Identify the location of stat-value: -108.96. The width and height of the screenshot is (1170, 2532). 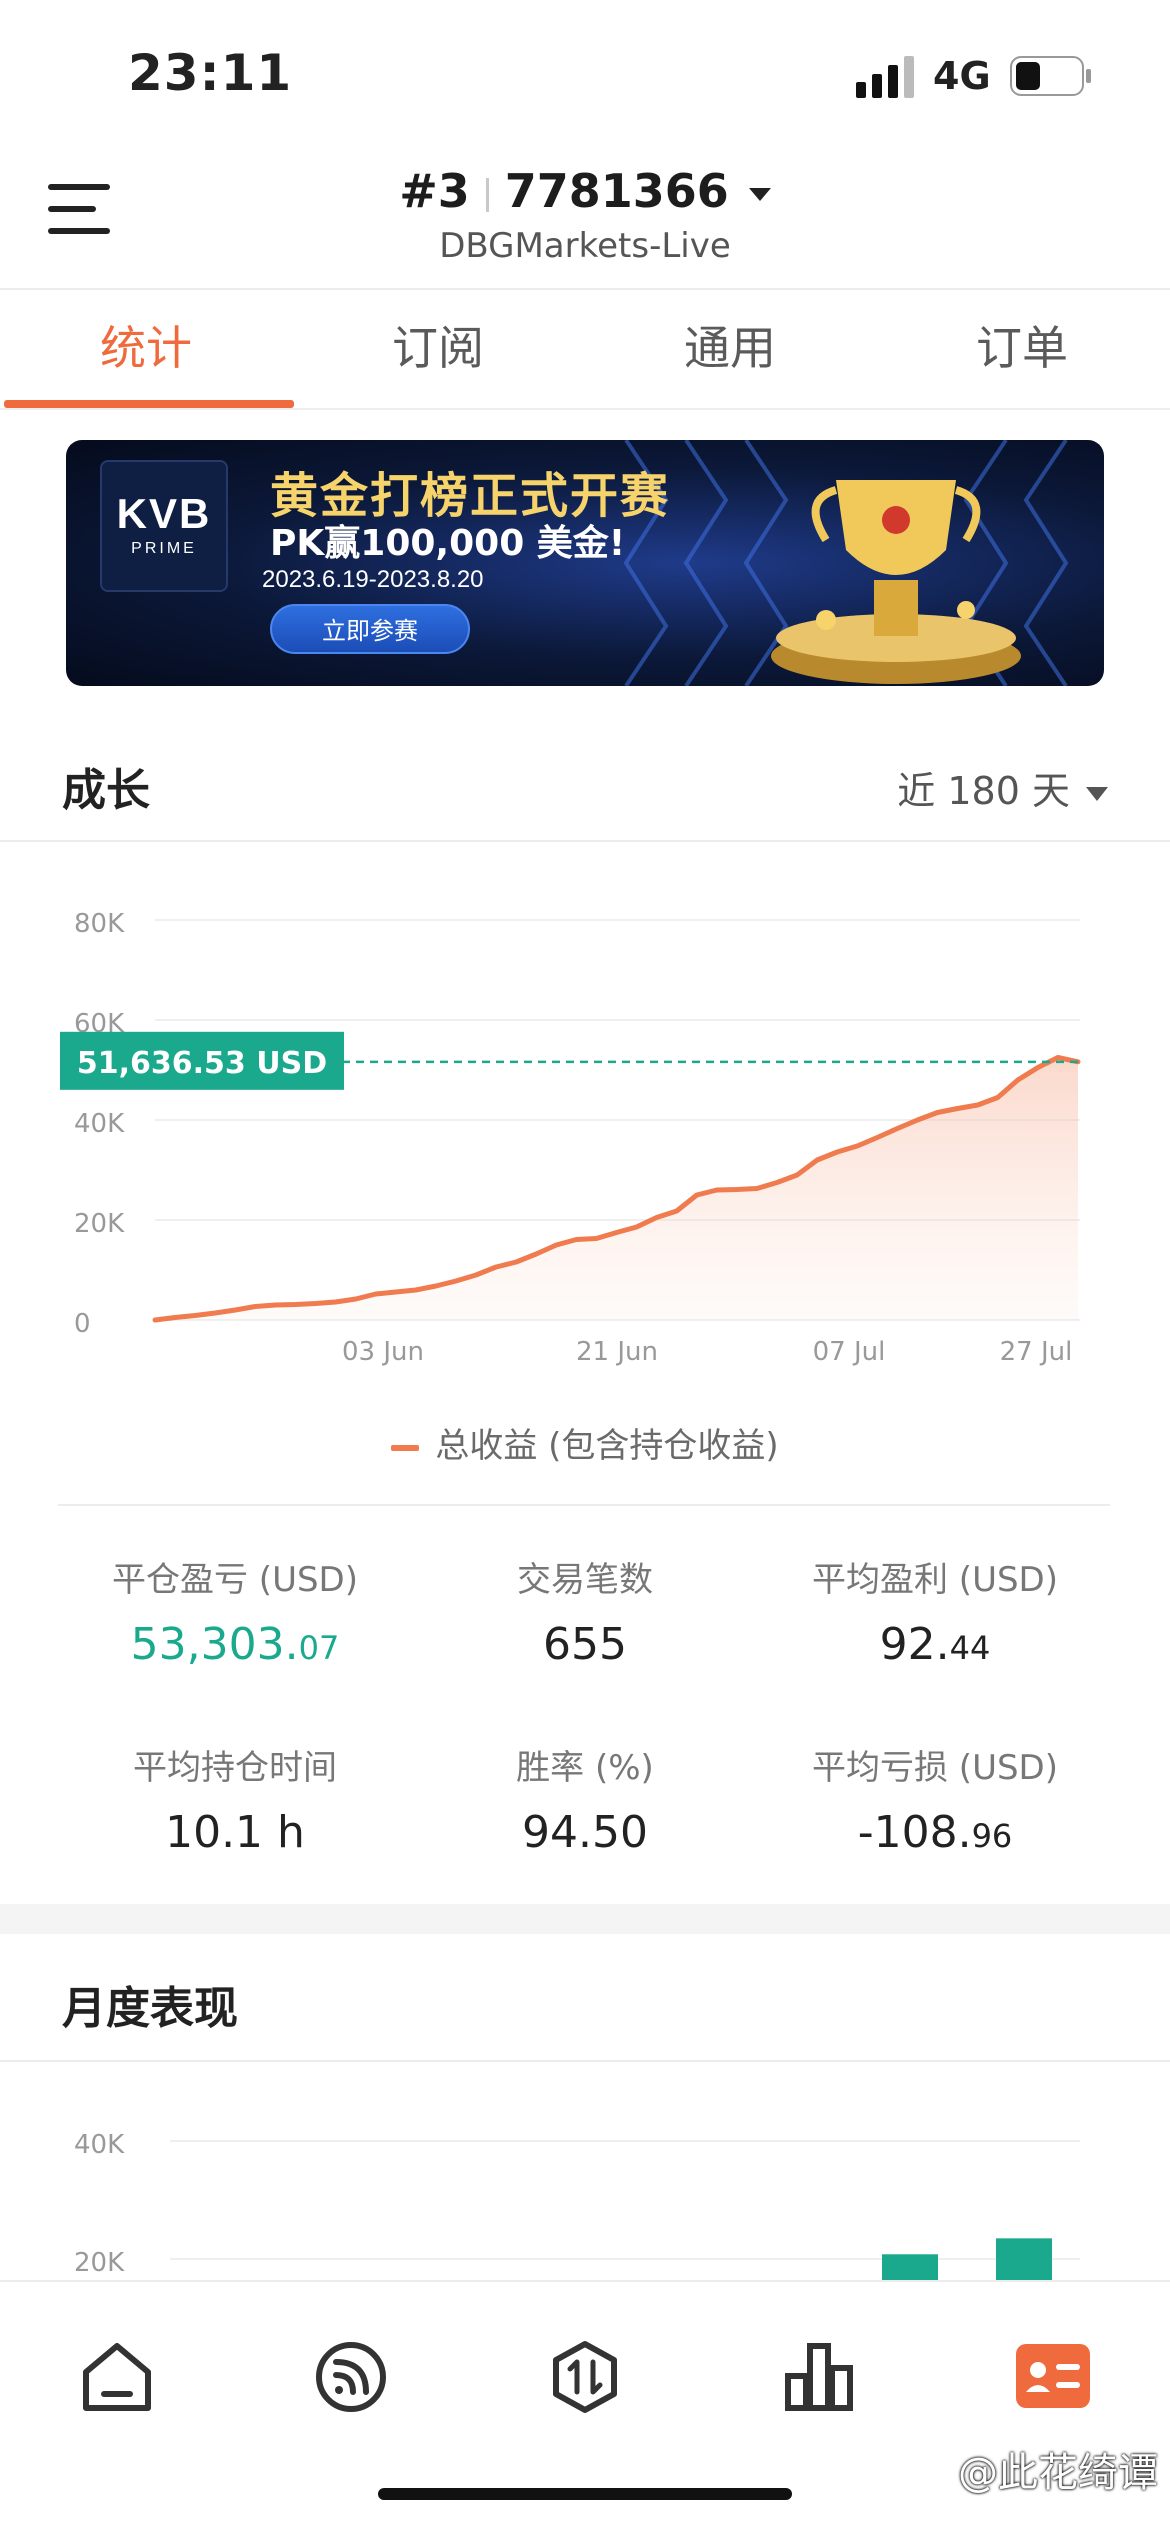
(935, 1832).